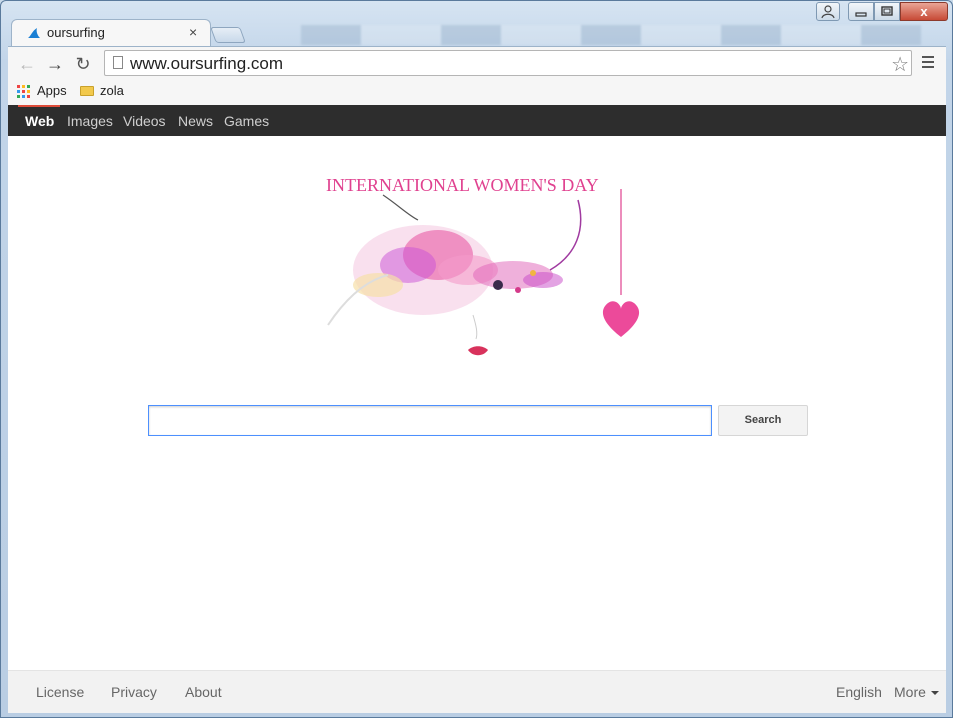 The height and width of the screenshot is (718, 953). What do you see at coordinates (483, 272) in the screenshot?
I see `womens-day-doodle: INTERNATIONAL WOMEN'S DAY` at bounding box center [483, 272].